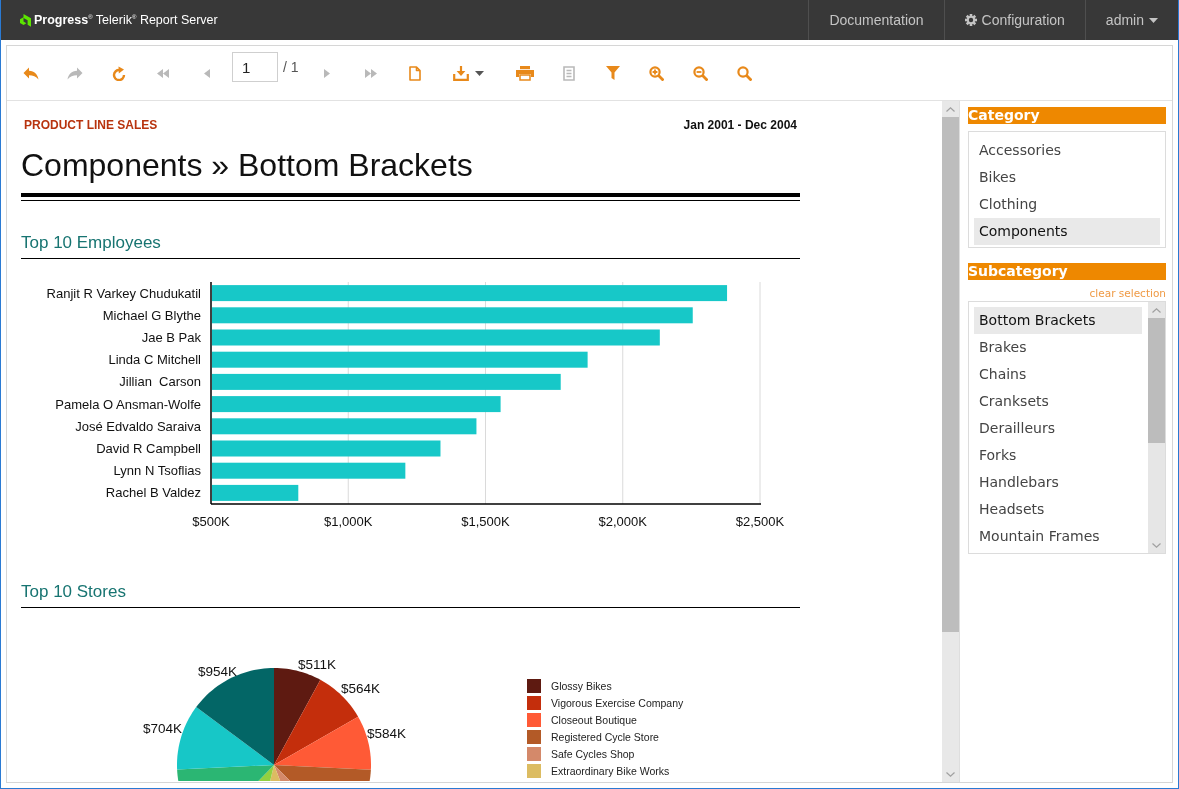 The width and height of the screenshot is (1179, 789). Describe the element at coordinates (605, 736) in the screenshot. I see `legend-label: Registered Cycle Store` at that location.